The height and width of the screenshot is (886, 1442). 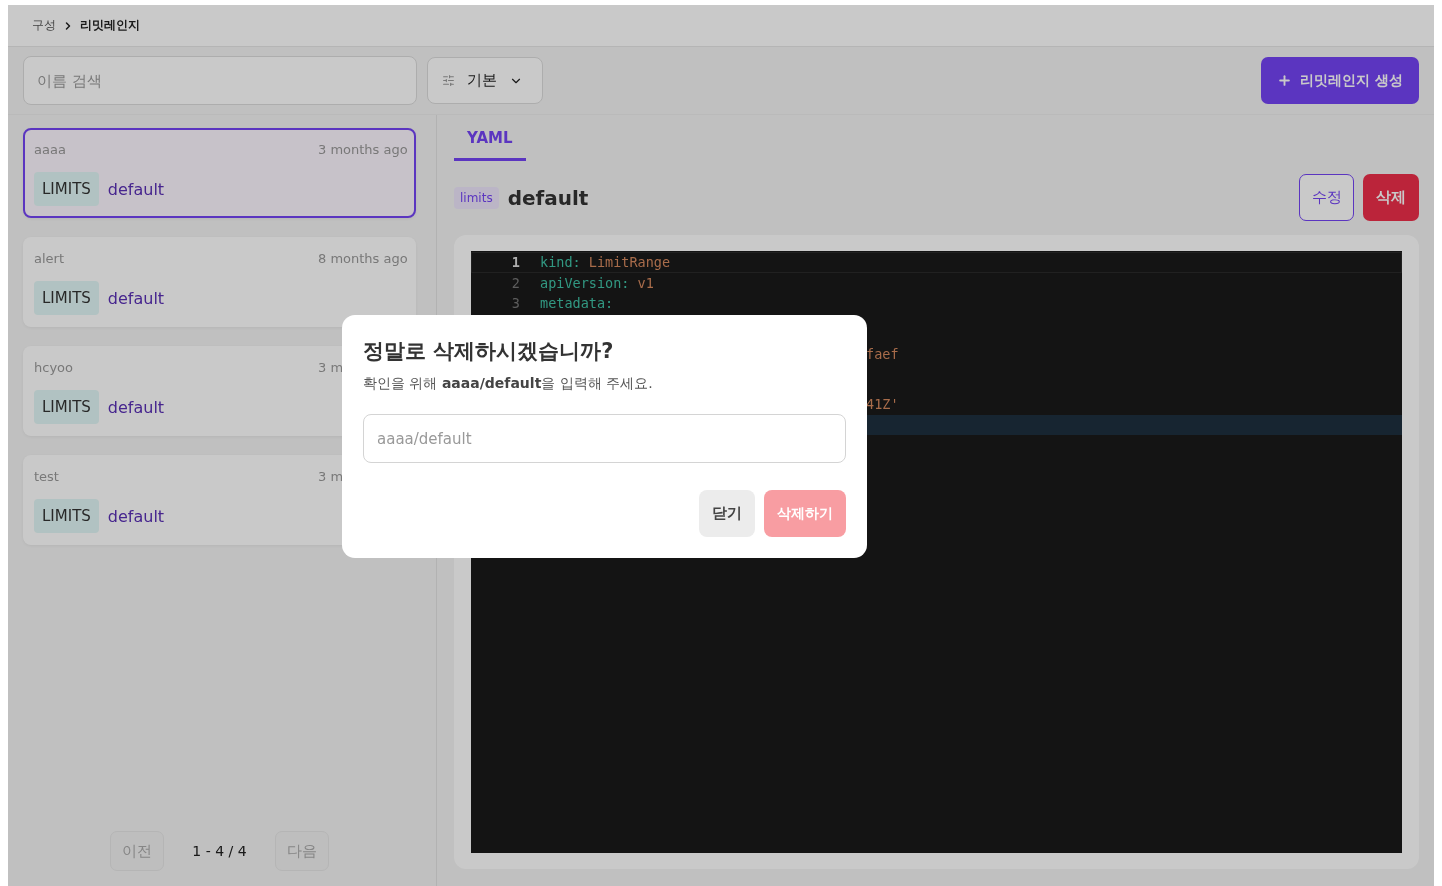 I want to click on delete-button: 삭제, so click(x=1391, y=197).